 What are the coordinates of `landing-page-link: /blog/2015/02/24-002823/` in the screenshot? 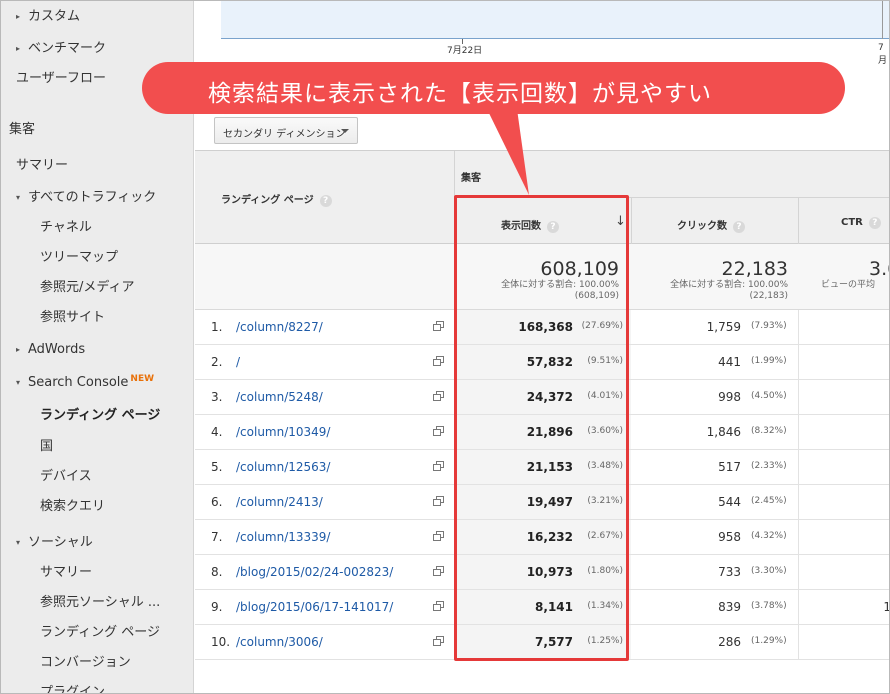 It's located at (314, 572).